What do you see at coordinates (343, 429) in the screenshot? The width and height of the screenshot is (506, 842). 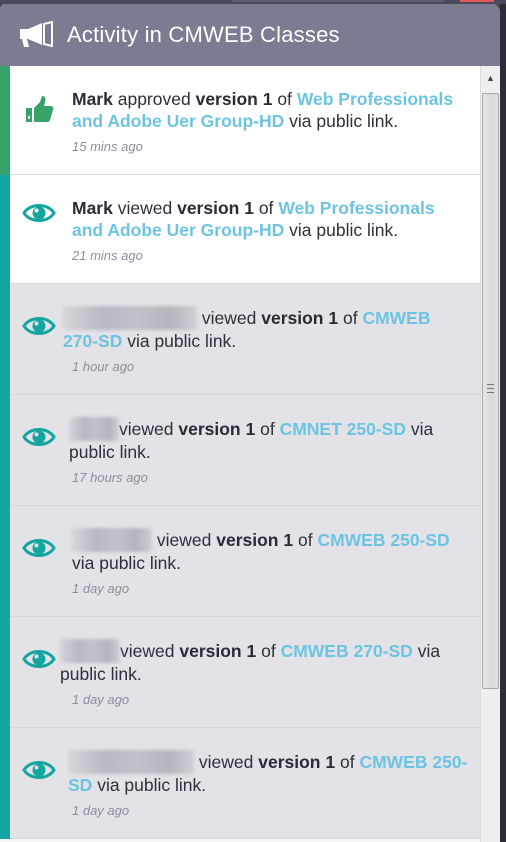 I see `activity-target-link: CMNET 250-SD` at bounding box center [343, 429].